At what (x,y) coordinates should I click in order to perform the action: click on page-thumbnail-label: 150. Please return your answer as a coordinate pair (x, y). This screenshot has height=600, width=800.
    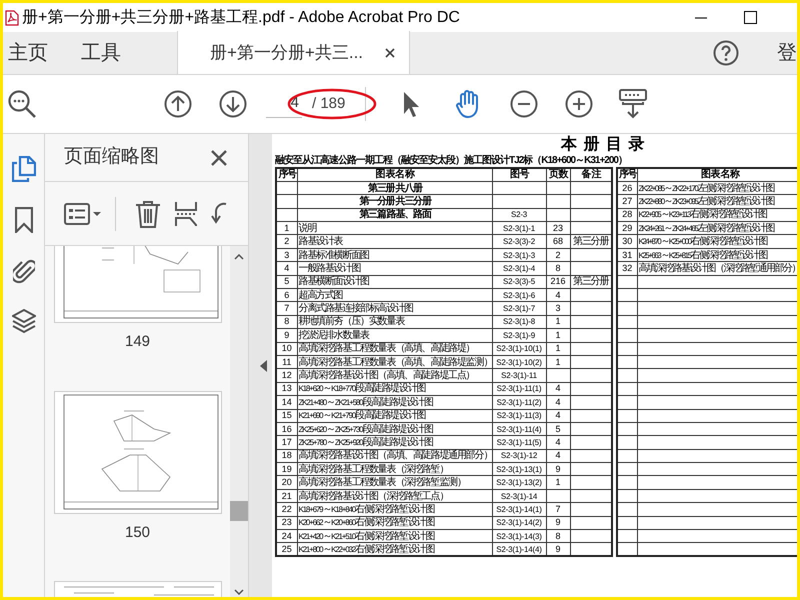
    Looking at the image, I should click on (137, 532).